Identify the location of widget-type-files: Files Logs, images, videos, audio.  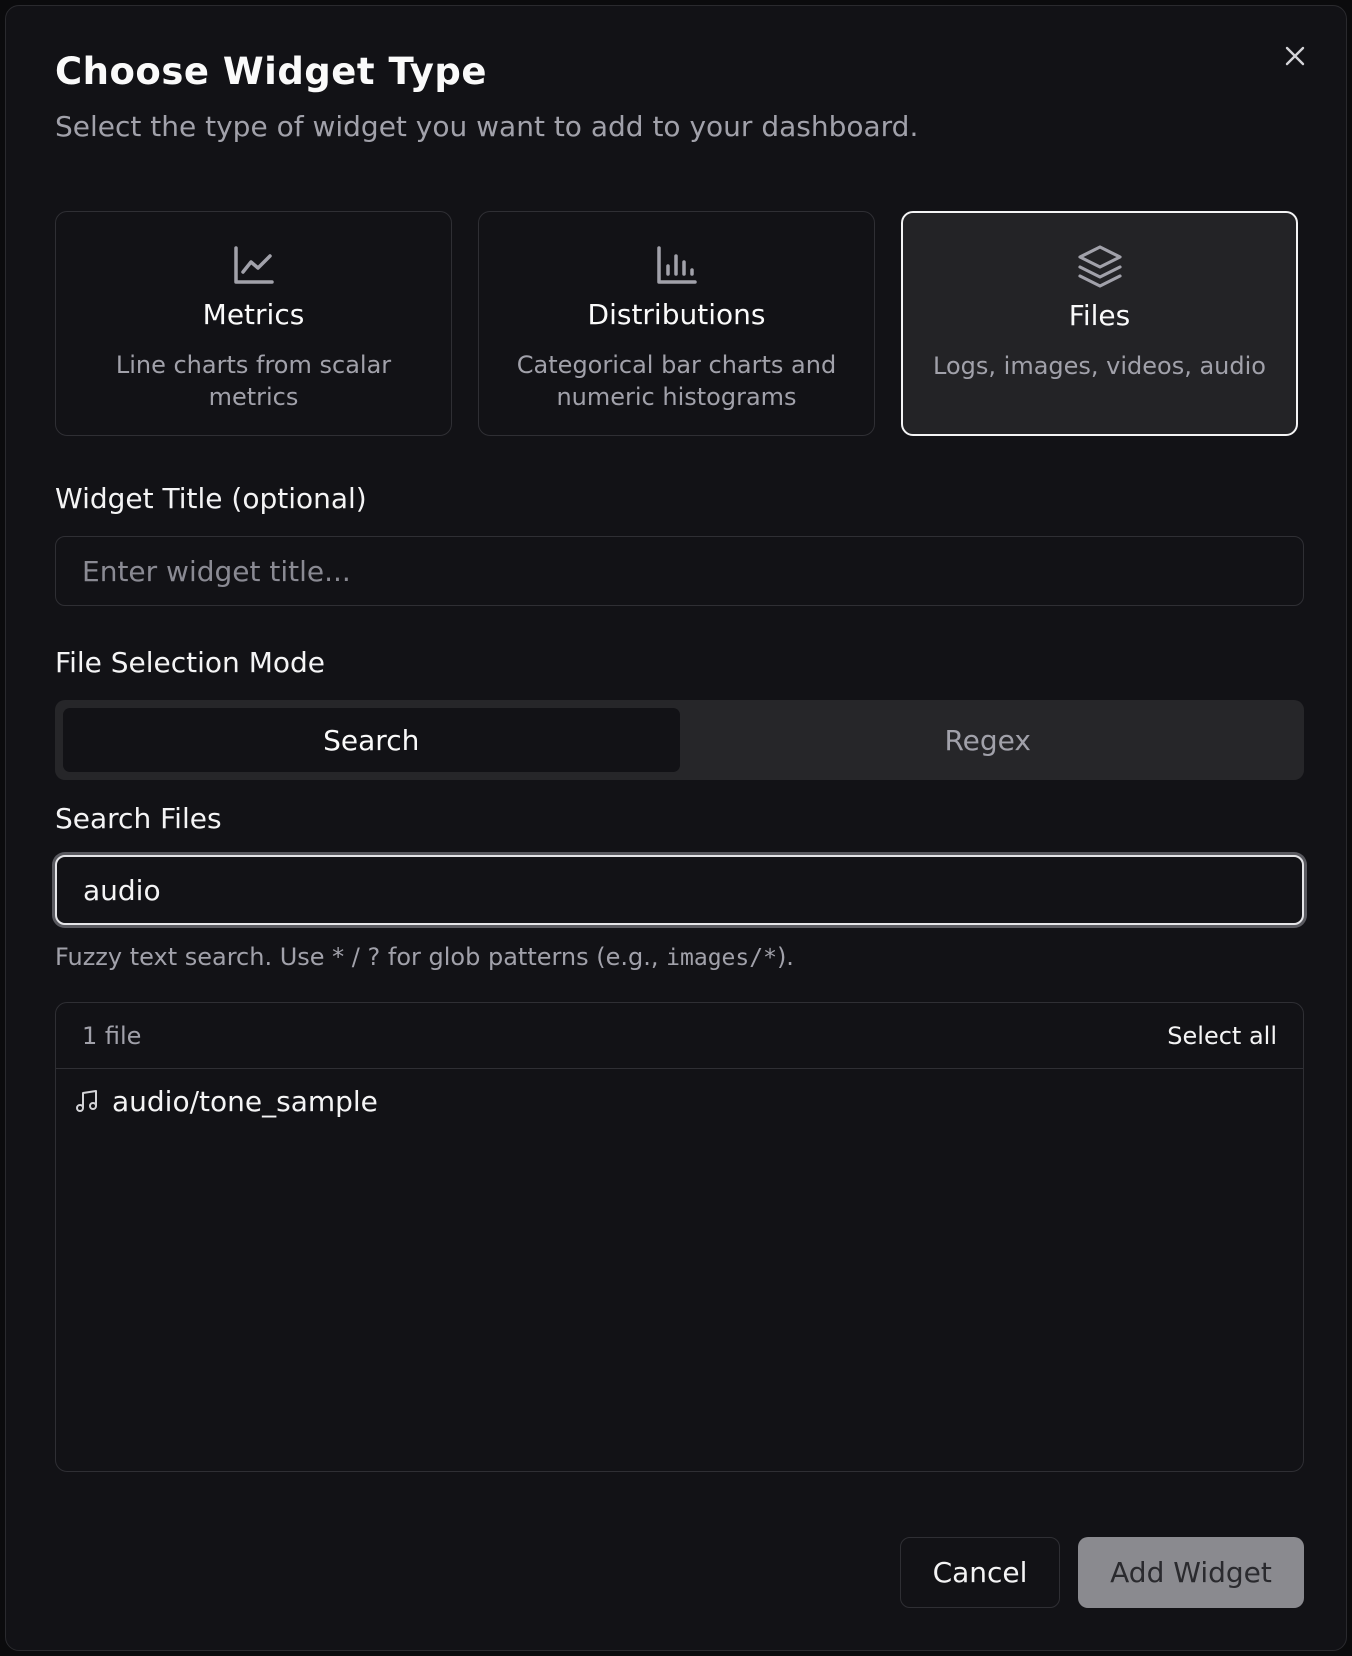
(1099, 323).